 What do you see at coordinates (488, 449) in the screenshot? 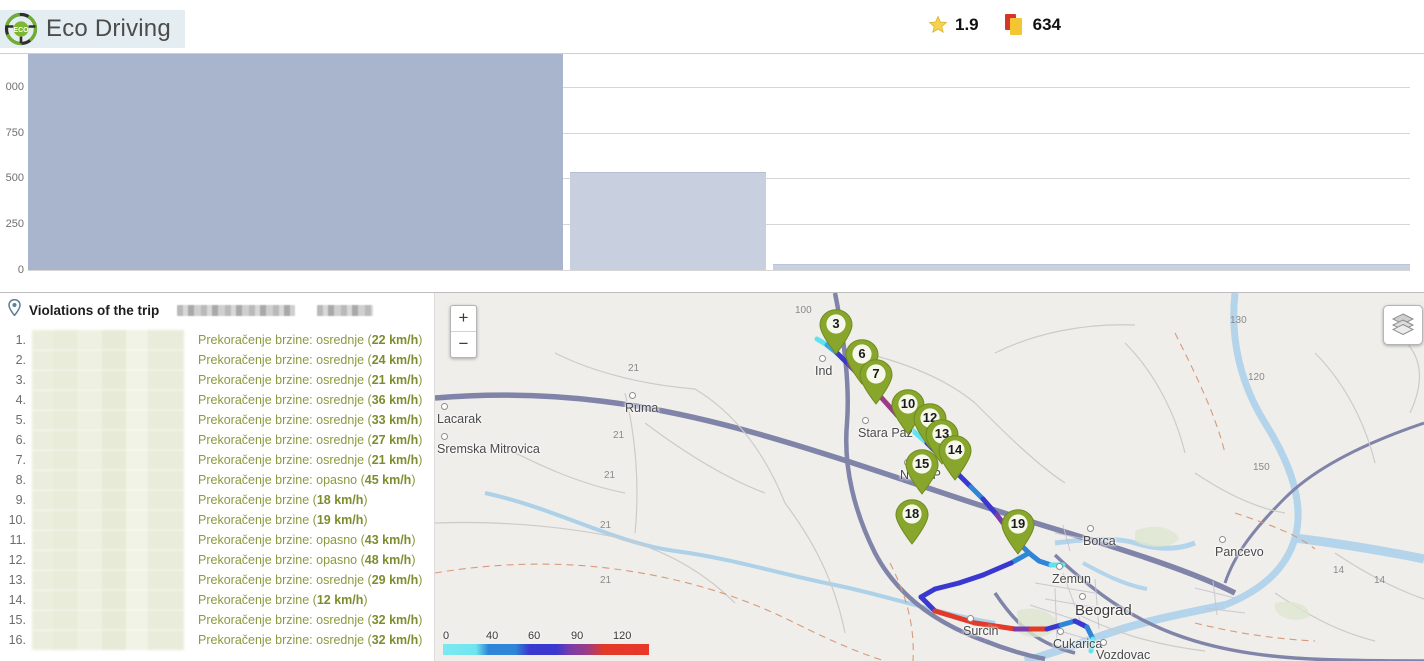
I see `map-place-label: Sremska Mitrovica` at bounding box center [488, 449].